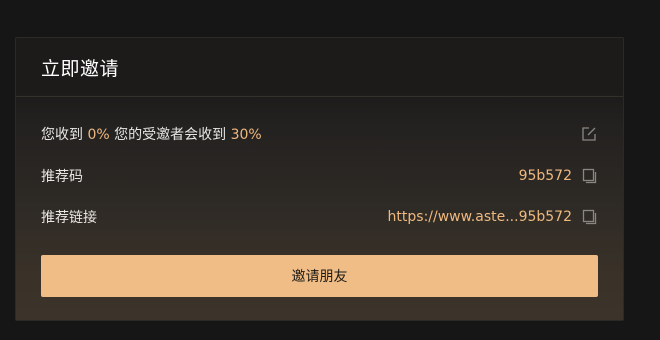  I want to click on referral-link-value: https://www.aste...95b572, so click(479, 217).